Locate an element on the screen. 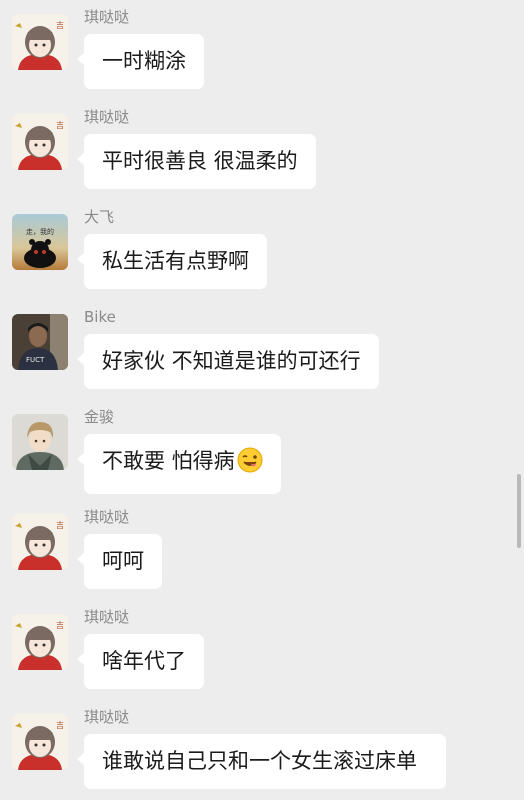 The width and height of the screenshot is (524, 800). wink-tongue-emoji-icon is located at coordinates (250, 464).